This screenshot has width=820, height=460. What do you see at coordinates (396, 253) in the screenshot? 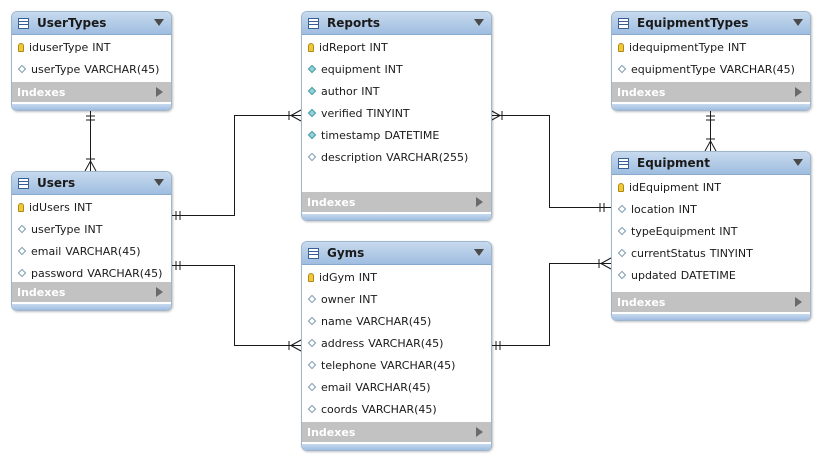
I see `table-header: Gyms` at bounding box center [396, 253].